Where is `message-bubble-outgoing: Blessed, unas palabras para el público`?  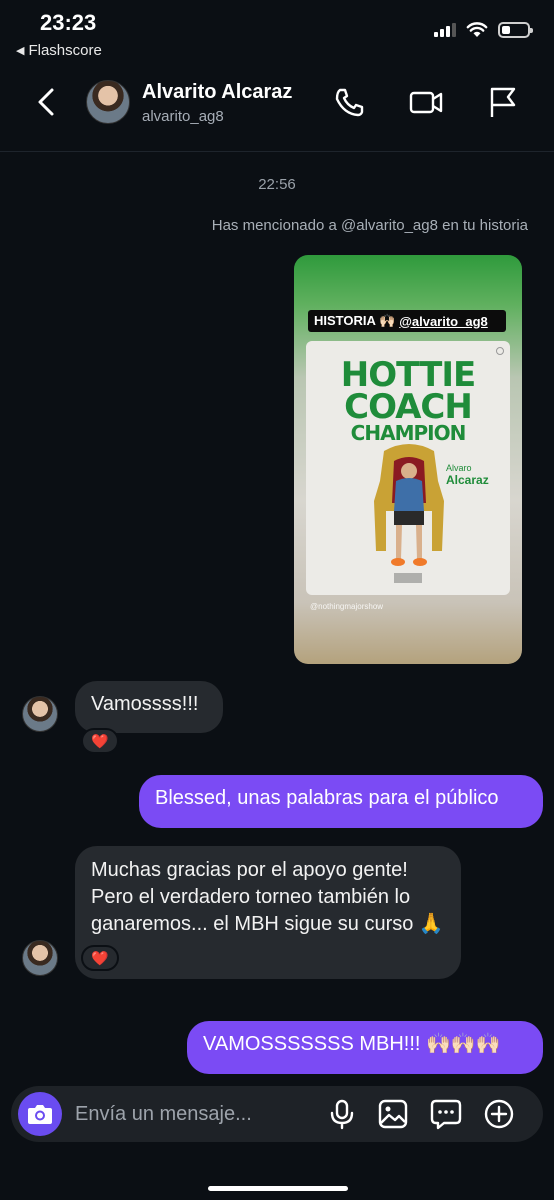 message-bubble-outgoing: Blessed, unas palabras para el público is located at coordinates (341, 801).